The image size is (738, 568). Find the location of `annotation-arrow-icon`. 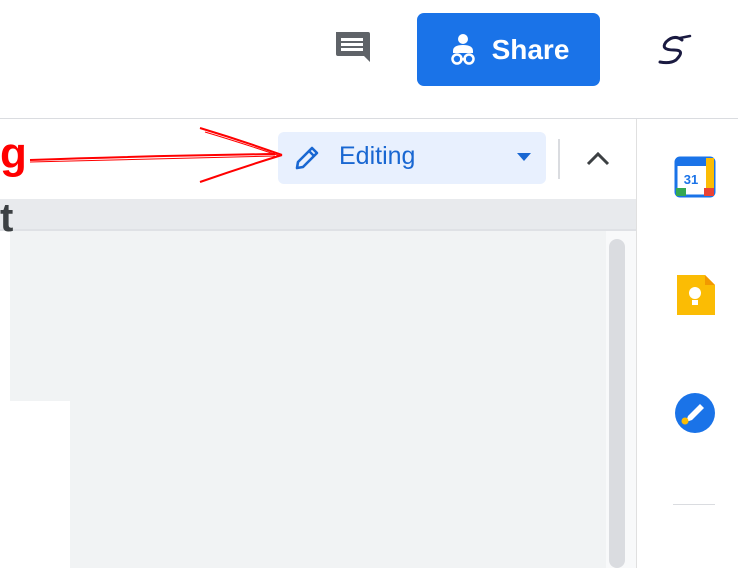

annotation-arrow-icon is located at coordinates (156, 155).